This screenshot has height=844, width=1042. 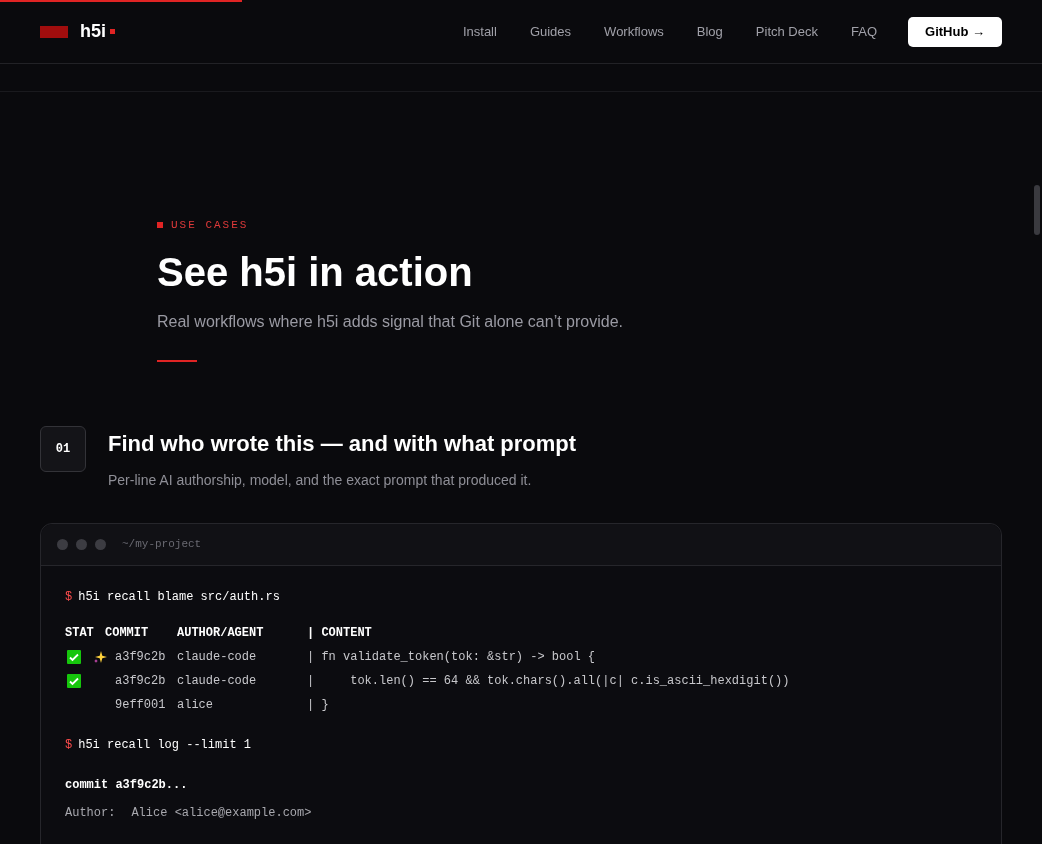 I want to click on nav-link: Workflows, so click(x=634, y=31).